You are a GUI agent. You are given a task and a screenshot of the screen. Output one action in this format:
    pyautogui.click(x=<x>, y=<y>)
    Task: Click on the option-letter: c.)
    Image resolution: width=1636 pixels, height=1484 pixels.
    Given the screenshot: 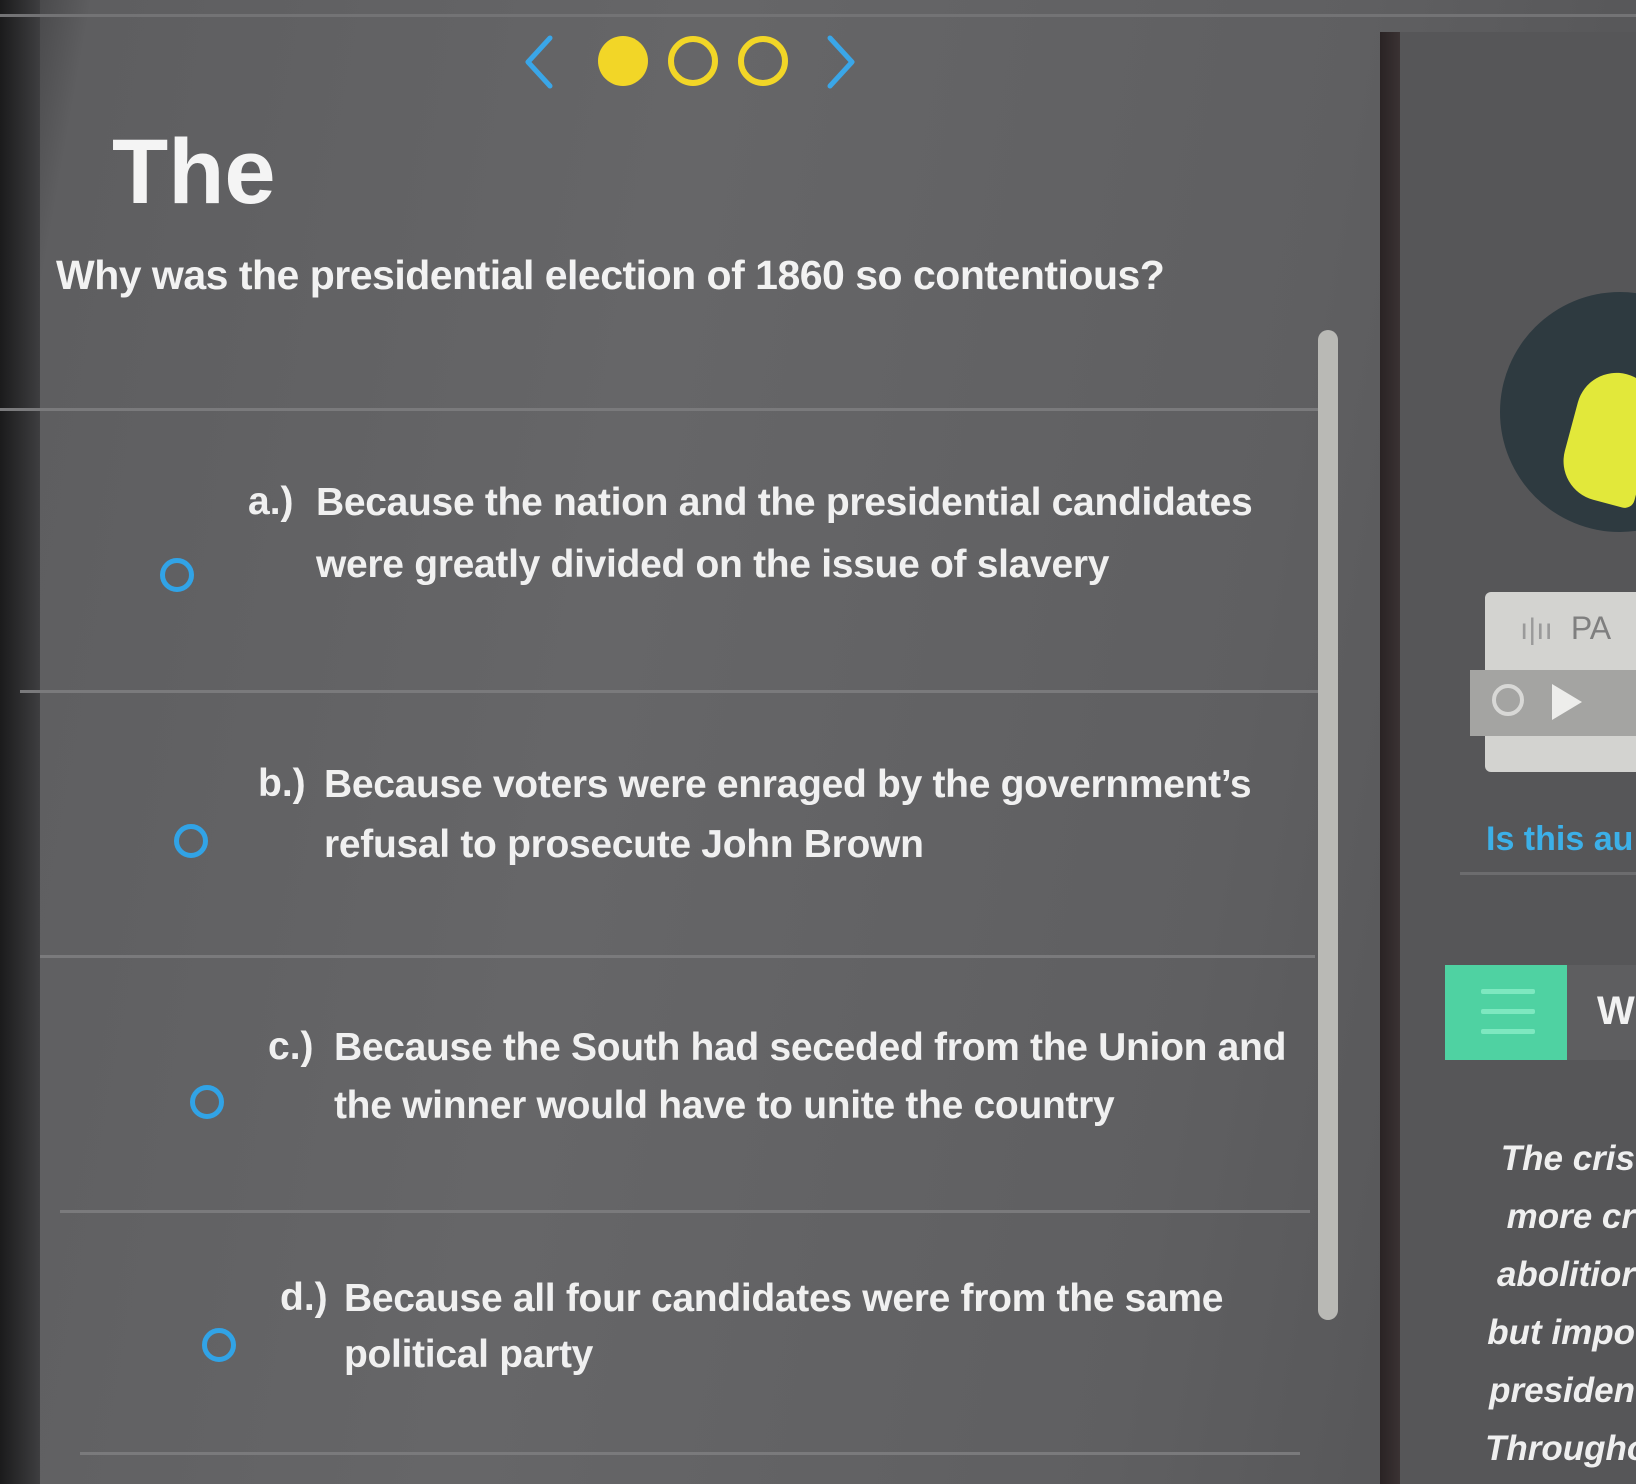 What is the action you would take?
    pyautogui.click(x=291, y=1046)
    